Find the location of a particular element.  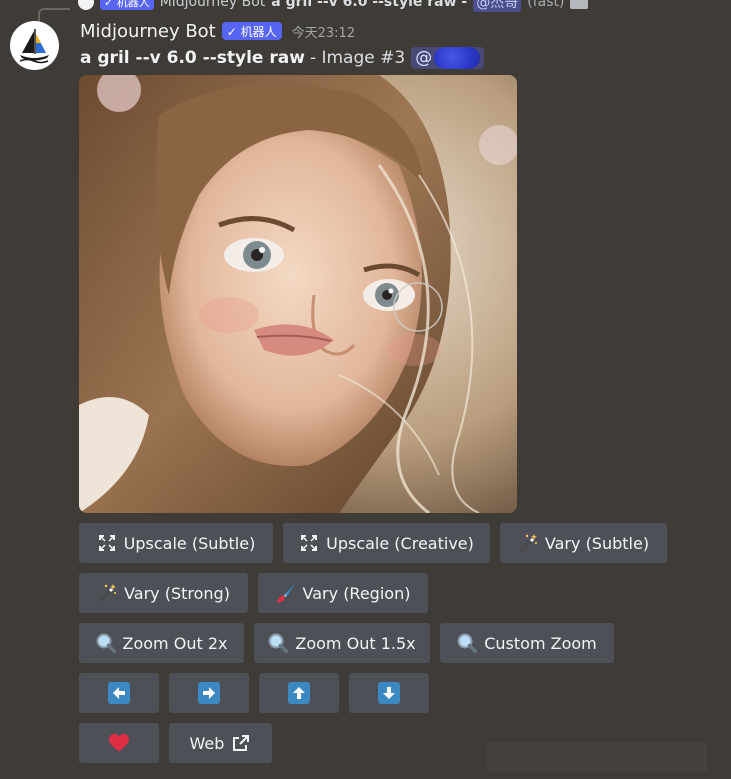

prompt-text: a gril --v 6.0 --style raw is located at coordinates (192, 58).